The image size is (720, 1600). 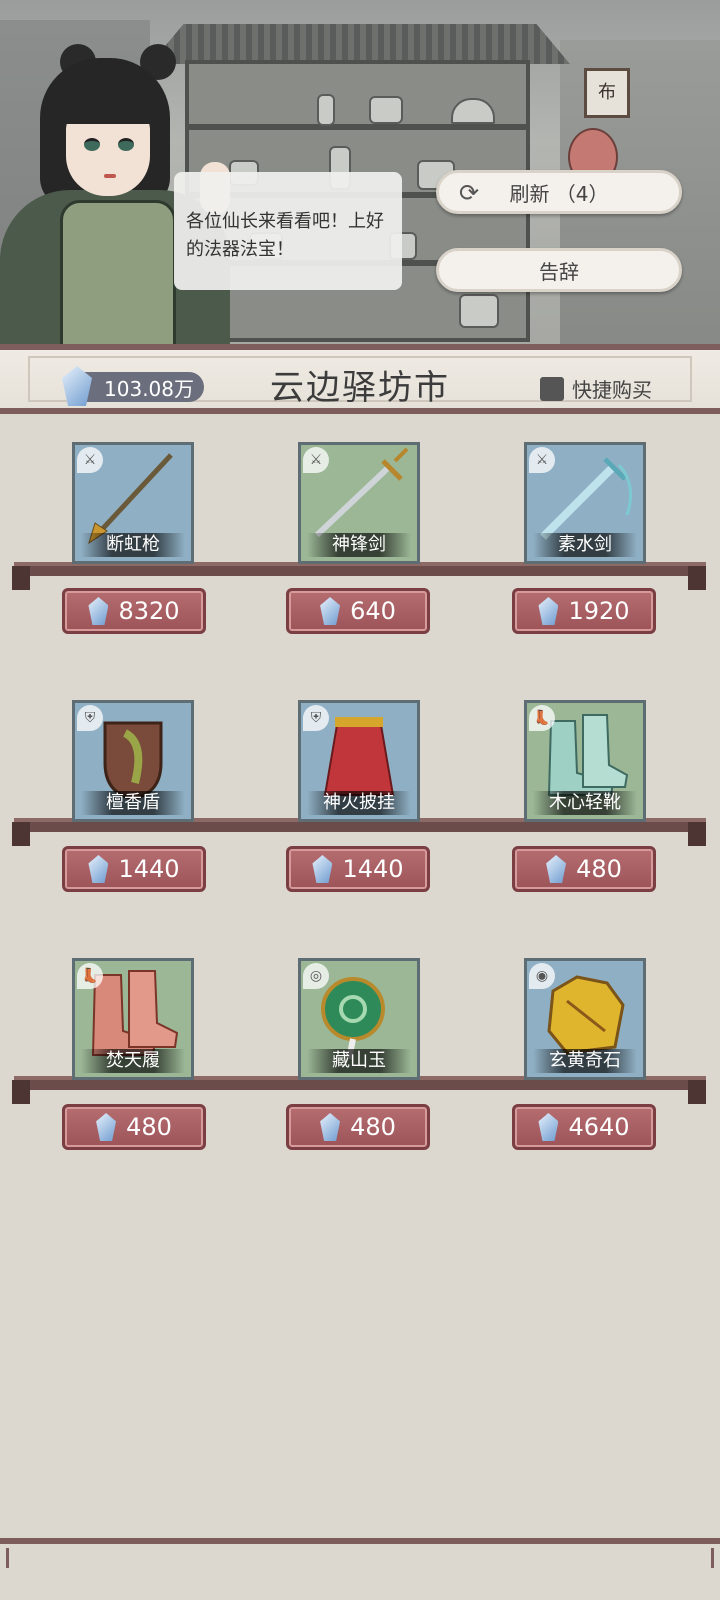 I want to click on checkbox, so click(x=552, y=388).